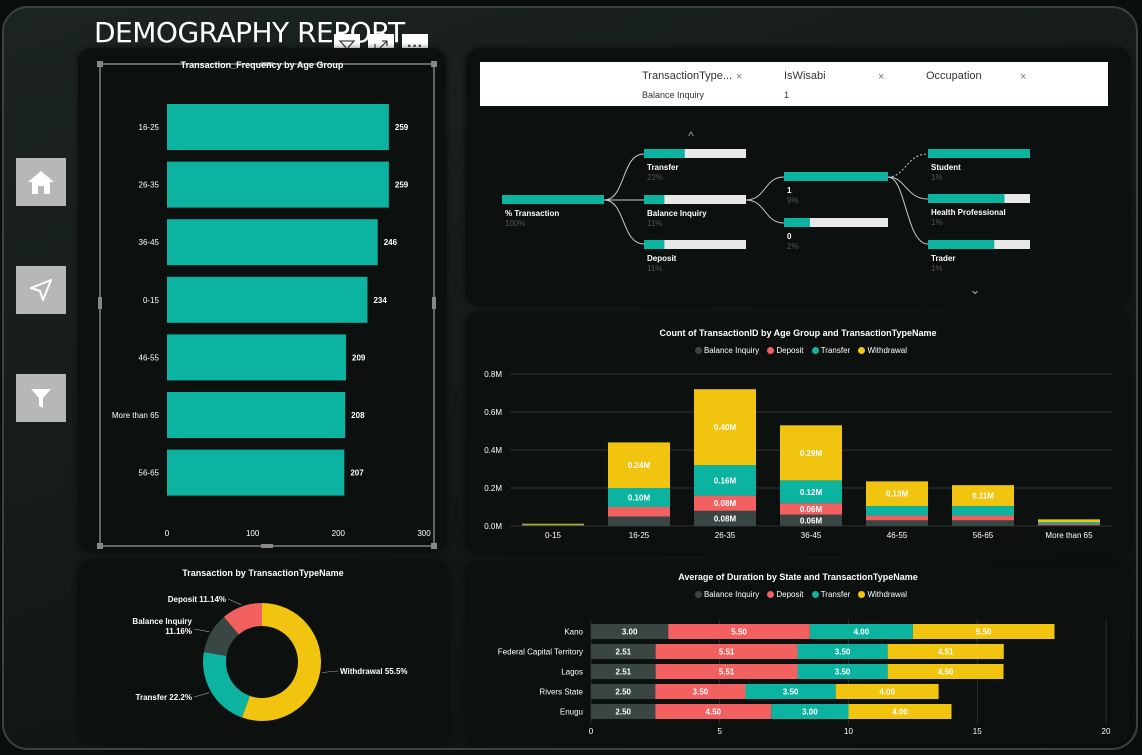  I want to click on node-percent: 22%, so click(655, 177).